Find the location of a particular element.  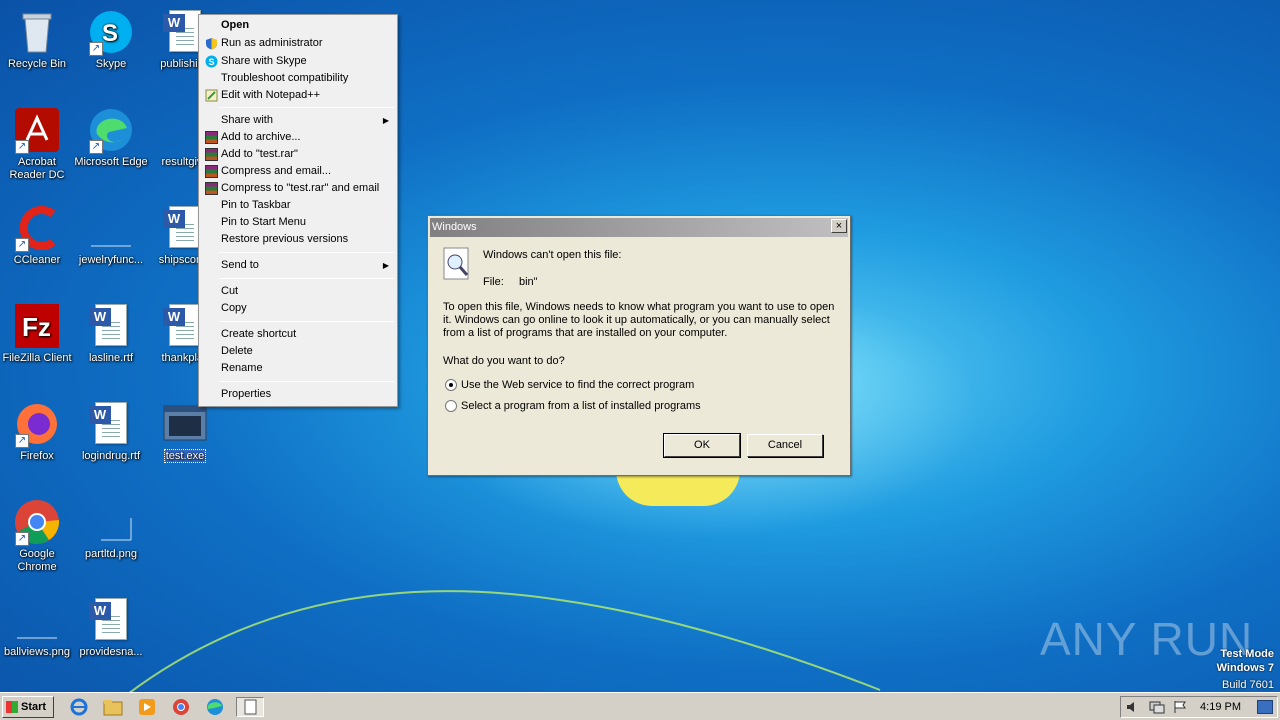

desktop-icon-lasline: W lasline.rtf is located at coordinates (111, 333).